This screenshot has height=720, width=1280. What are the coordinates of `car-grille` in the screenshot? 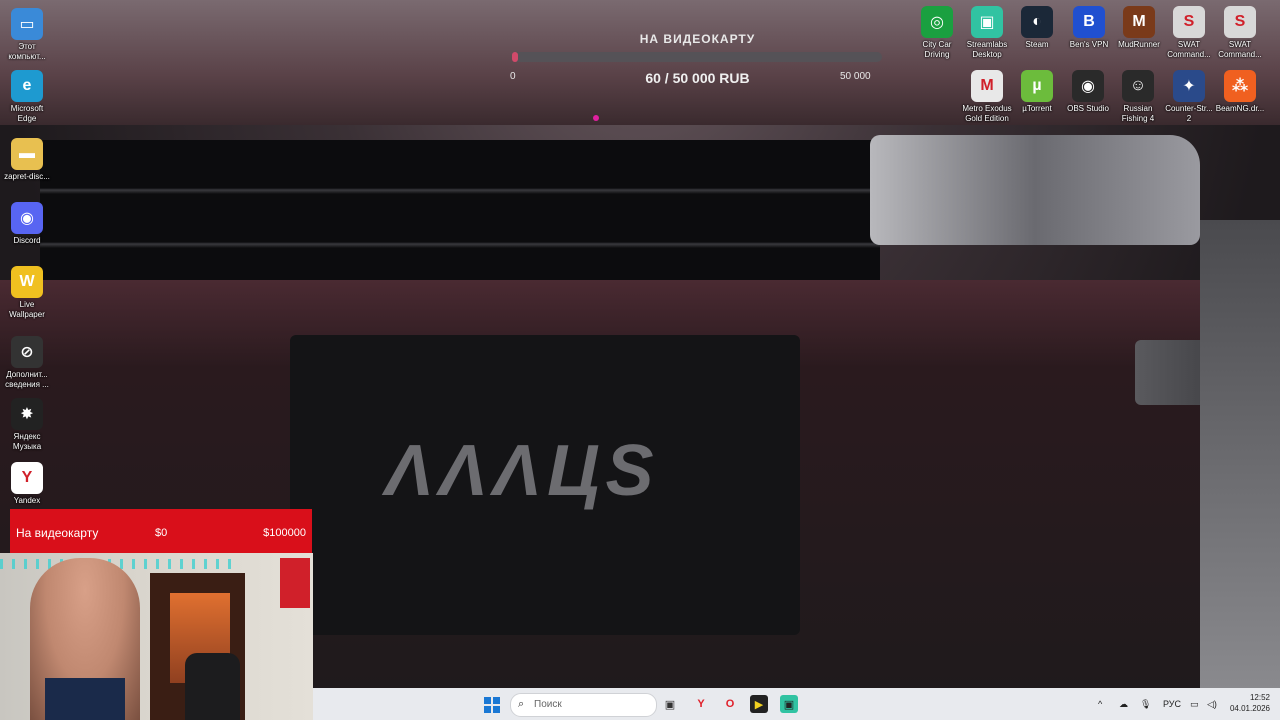 It's located at (460, 210).